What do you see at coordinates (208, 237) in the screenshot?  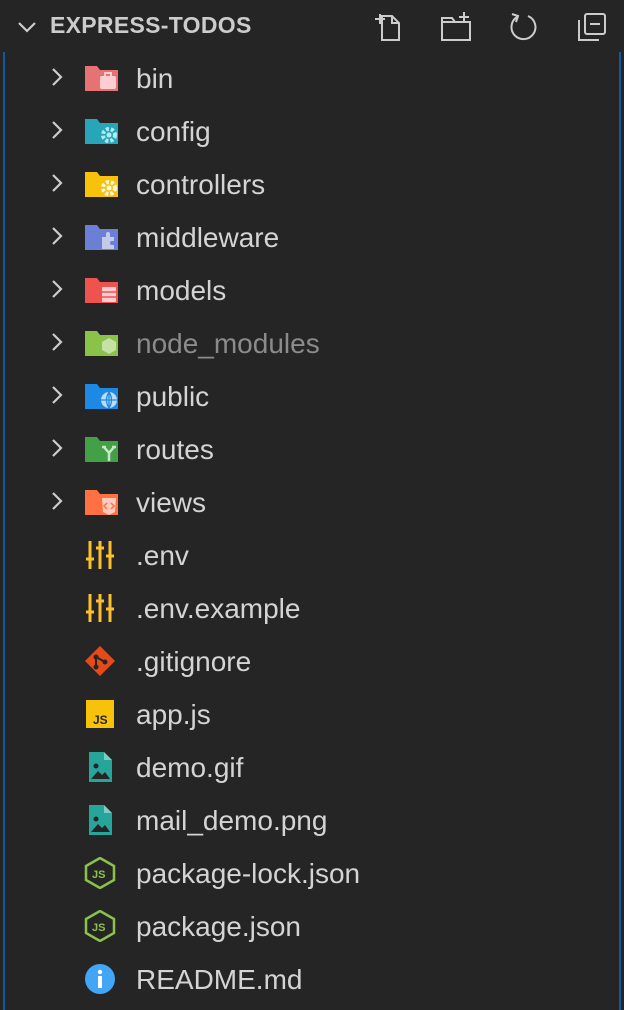 I see `tree-item-label: middleware` at bounding box center [208, 237].